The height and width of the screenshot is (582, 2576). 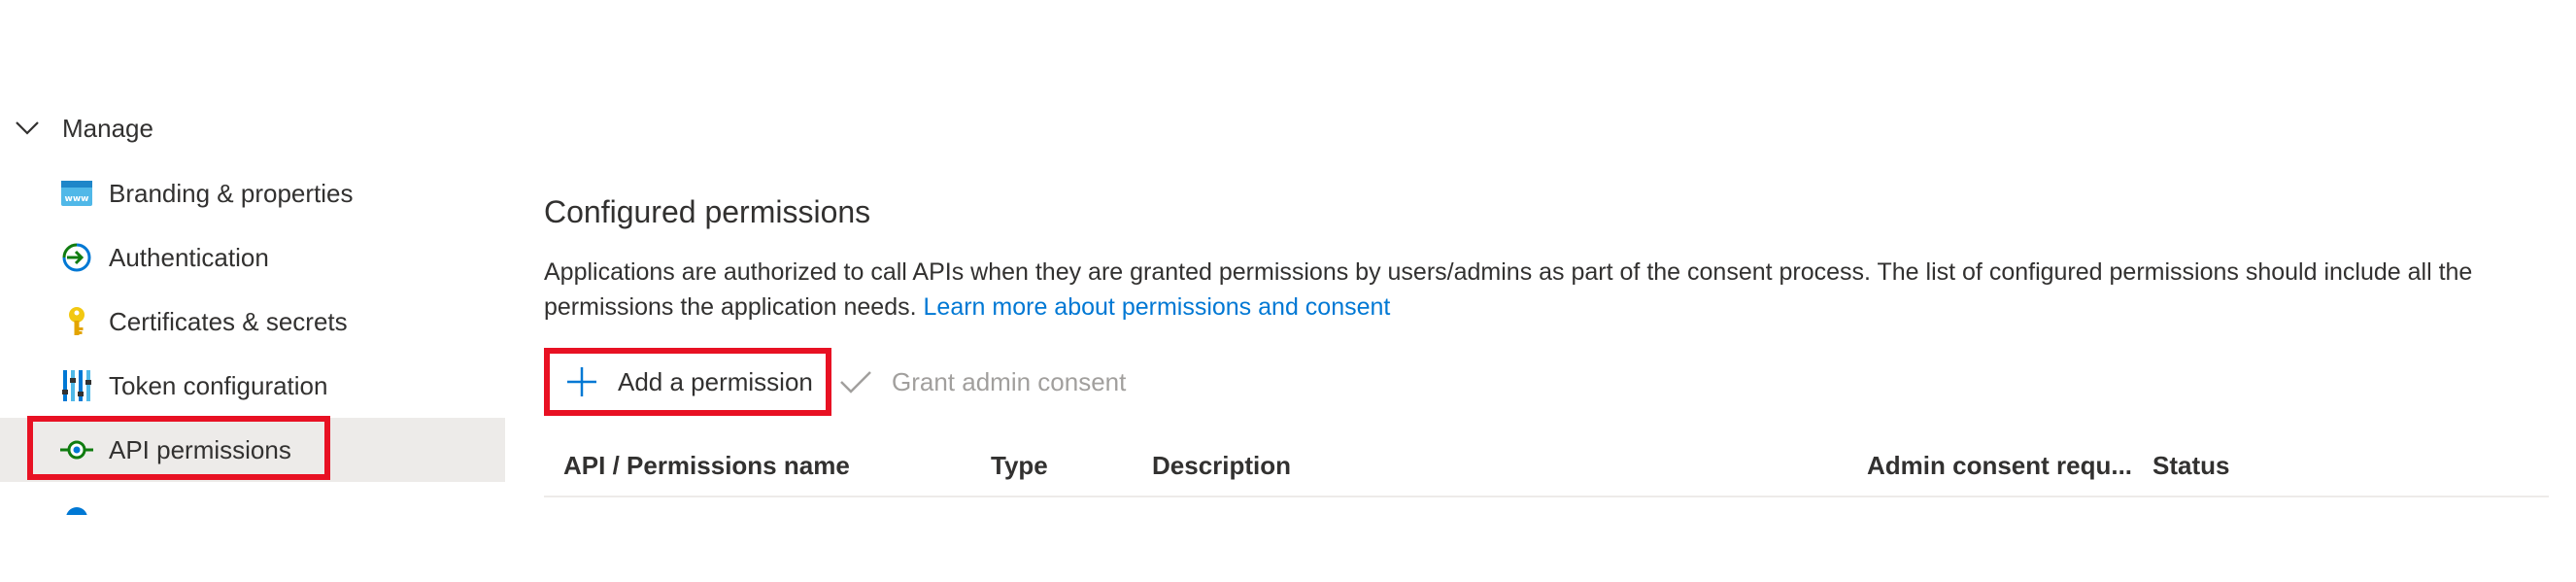 I want to click on sidebar-item-api-permissions: API permissions, so click(x=253, y=450).